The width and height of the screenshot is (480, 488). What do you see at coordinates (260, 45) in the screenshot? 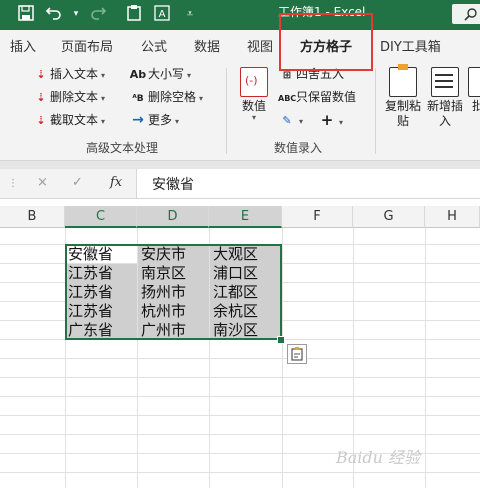
I see `tab-view: 视图` at bounding box center [260, 45].